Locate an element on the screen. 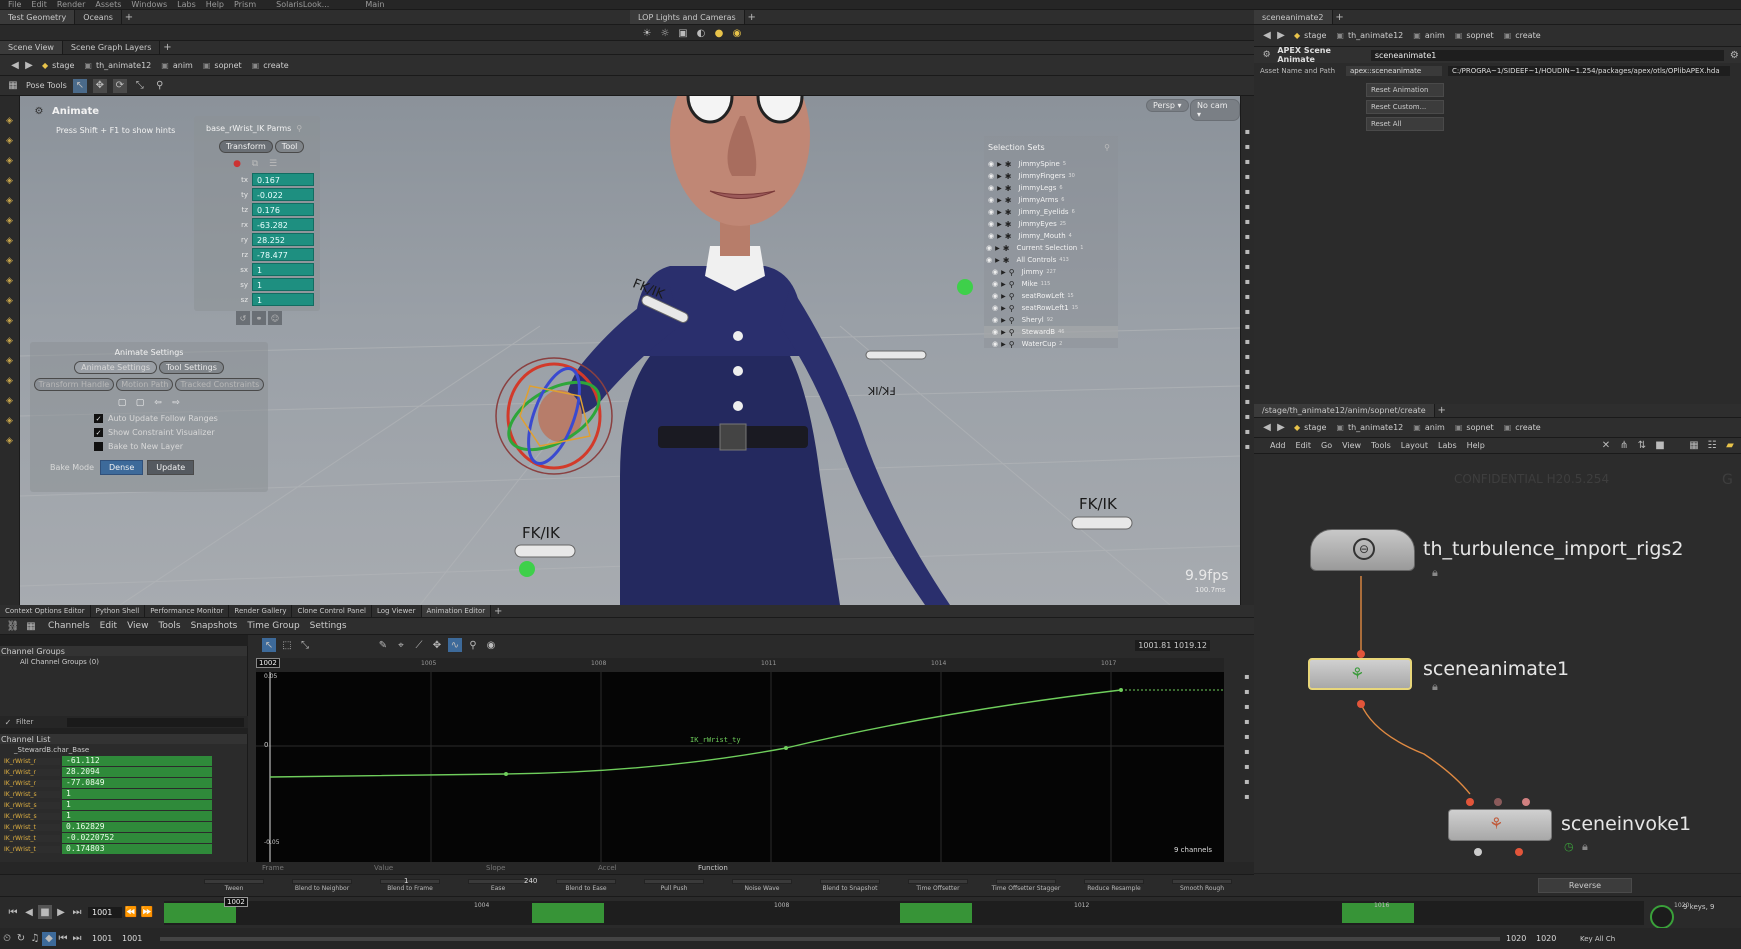  asset-type-select: apex::sceneanimate is located at coordinates (1394, 71).